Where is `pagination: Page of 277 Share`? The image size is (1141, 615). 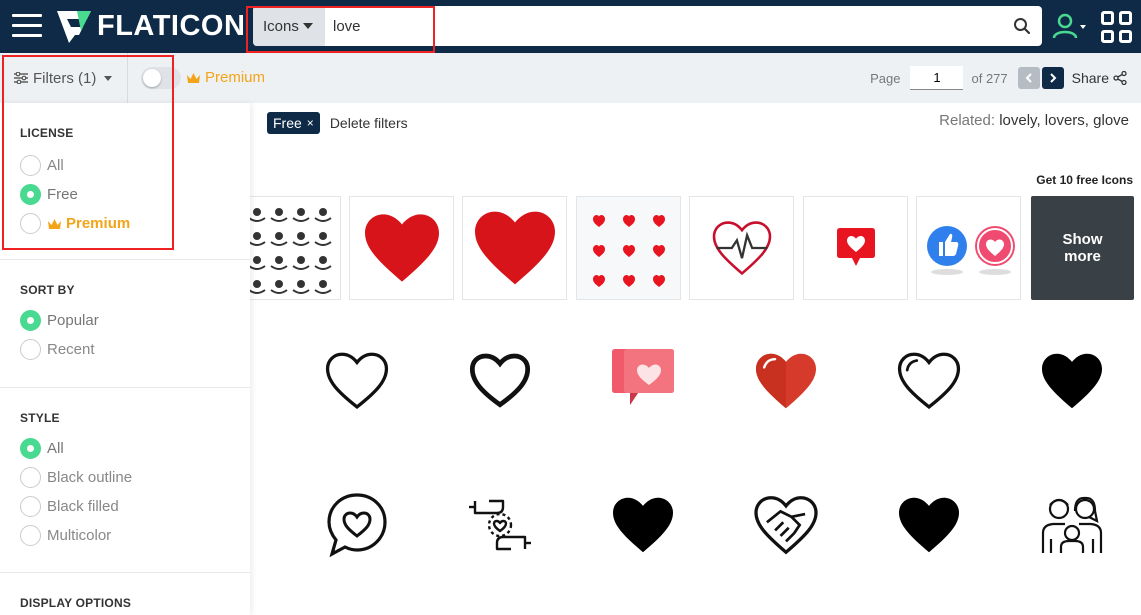 pagination: Page of 277 Share is located at coordinates (1005, 78).